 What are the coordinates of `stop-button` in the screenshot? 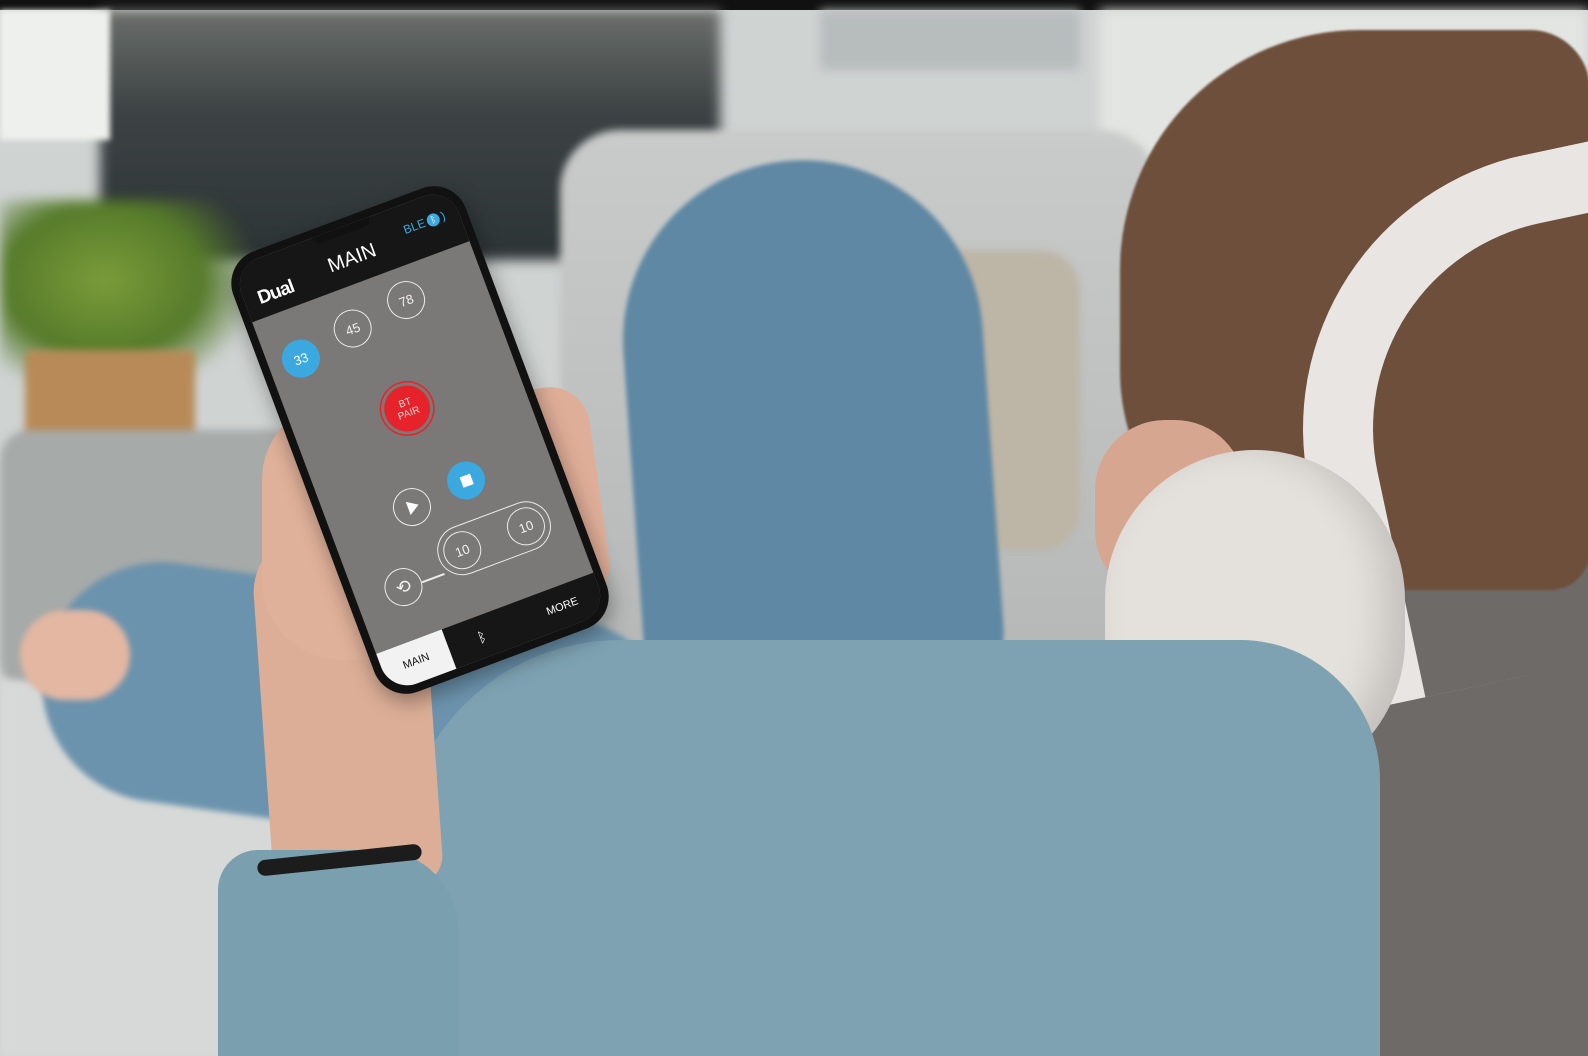 It's located at (466, 480).